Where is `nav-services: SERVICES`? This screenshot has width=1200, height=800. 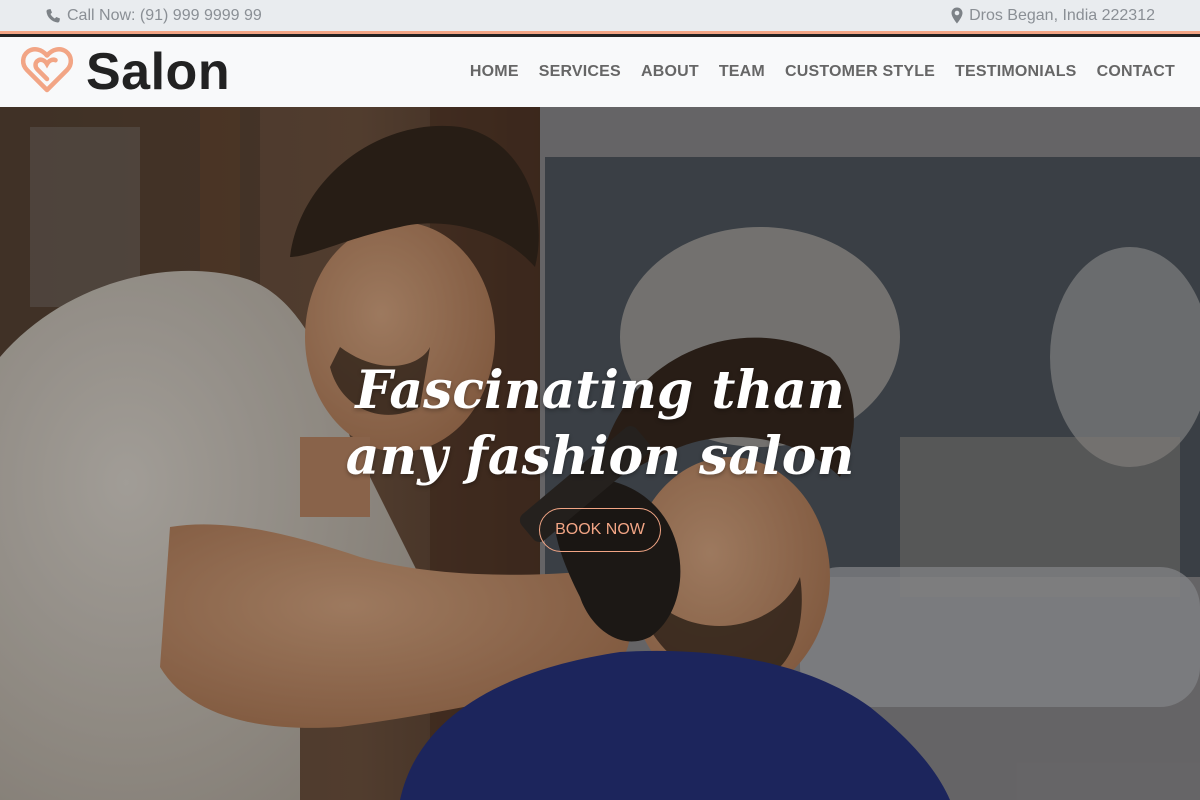
nav-services: SERVICES is located at coordinates (580, 72).